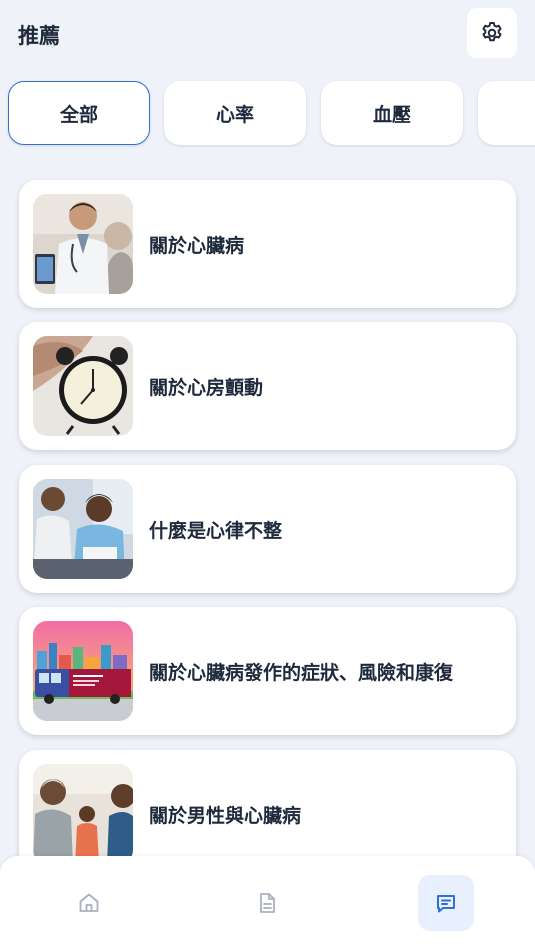  I want to click on header: 推薦, so click(267, 35).